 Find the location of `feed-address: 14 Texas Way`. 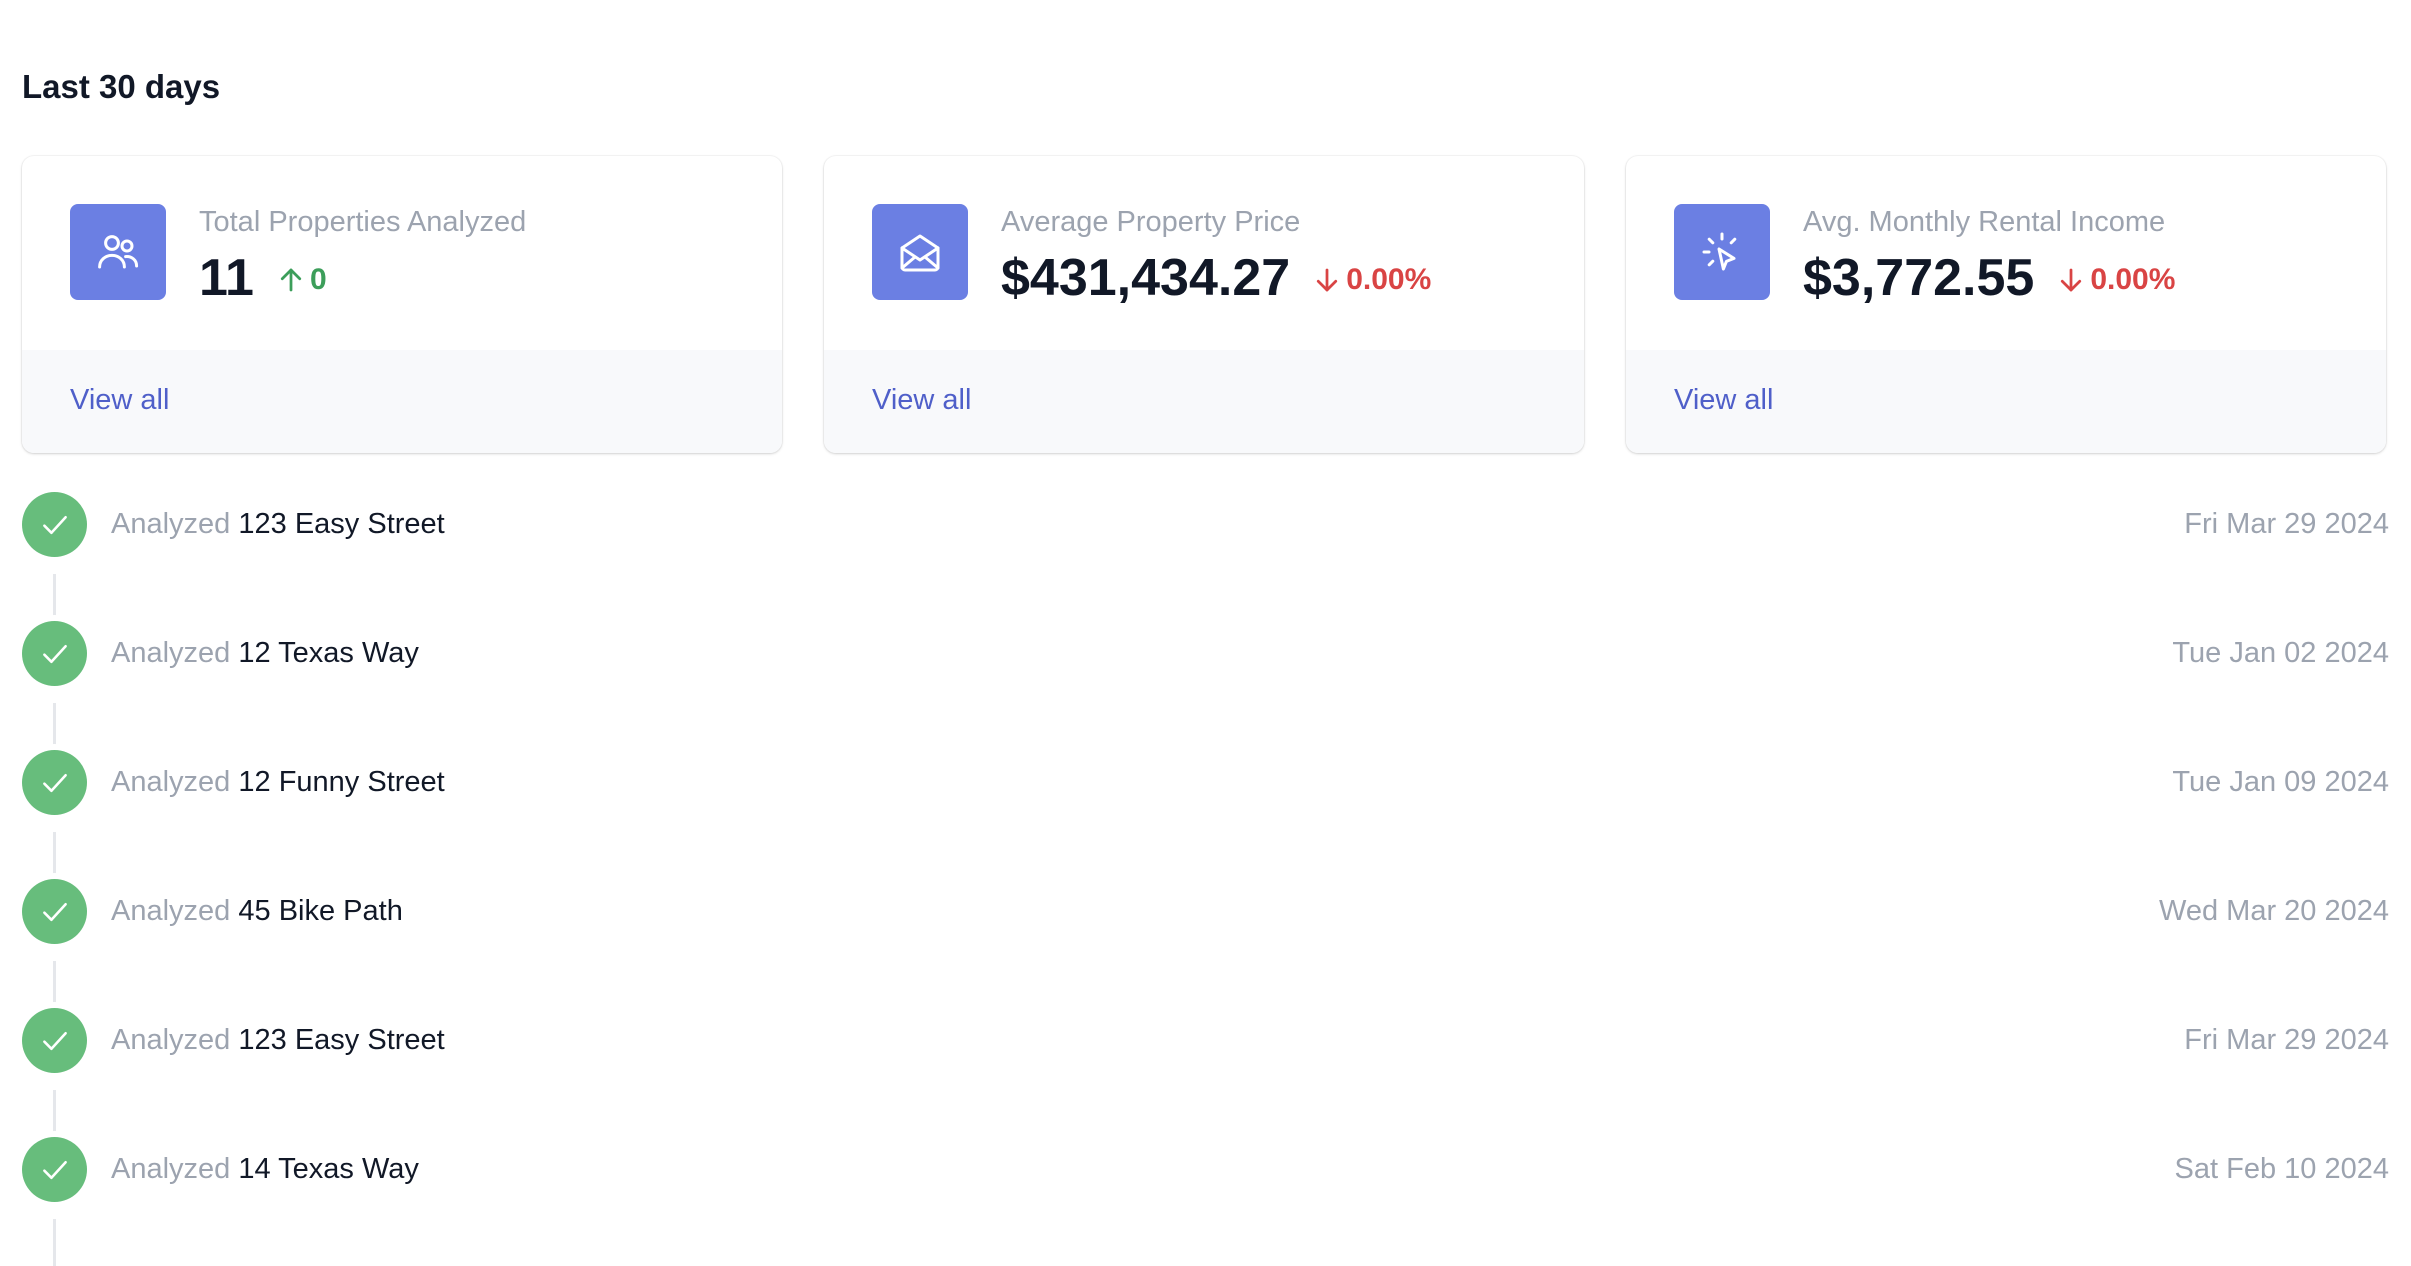

feed-address: 14 Texas Way is located at coordinates (328, 1169).